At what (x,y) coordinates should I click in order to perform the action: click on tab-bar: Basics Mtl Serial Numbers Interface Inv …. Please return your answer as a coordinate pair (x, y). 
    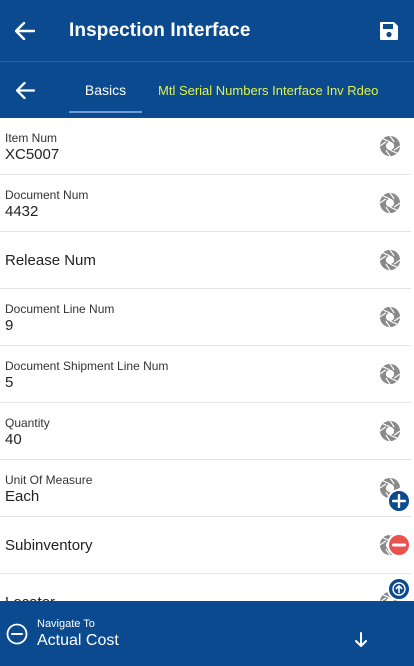
    Looking at the image, I should click on (207, 89).